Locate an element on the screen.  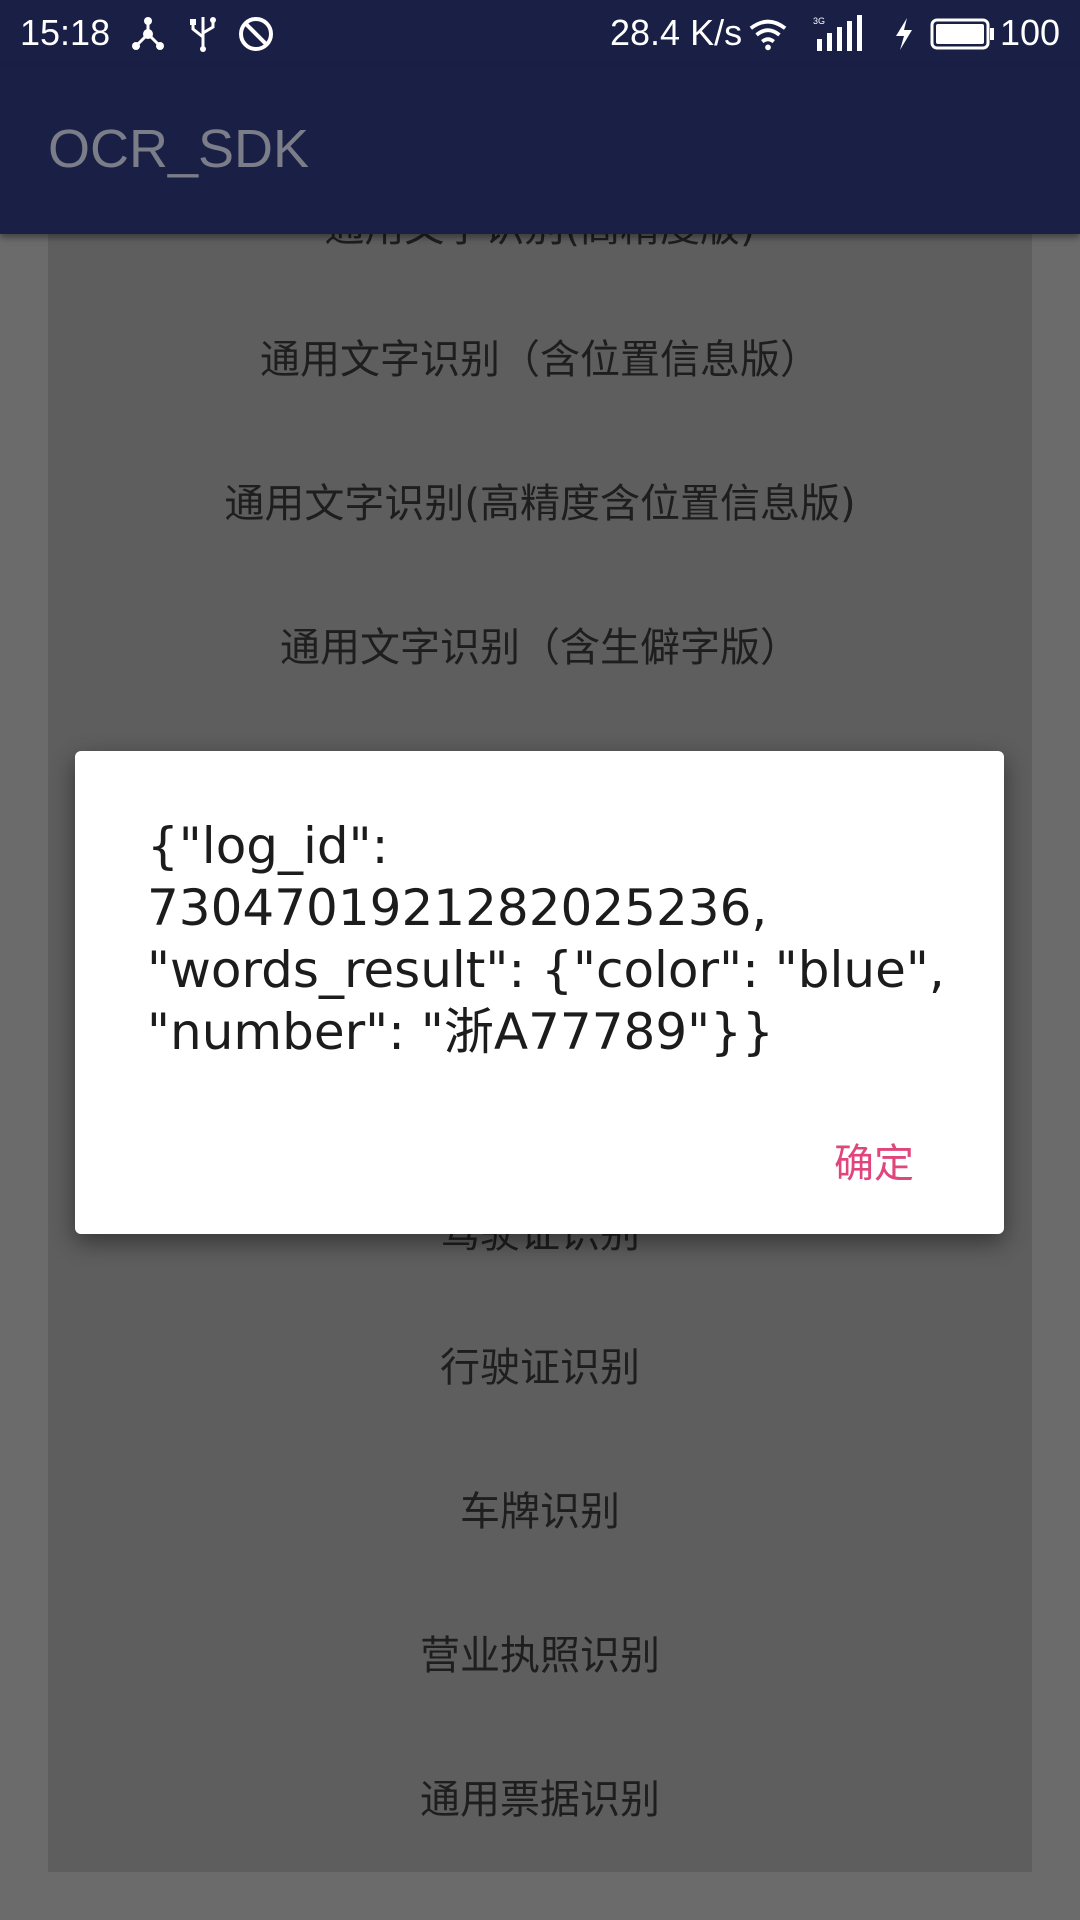
signal-icon: 3G is located at coordinates (842, 34).